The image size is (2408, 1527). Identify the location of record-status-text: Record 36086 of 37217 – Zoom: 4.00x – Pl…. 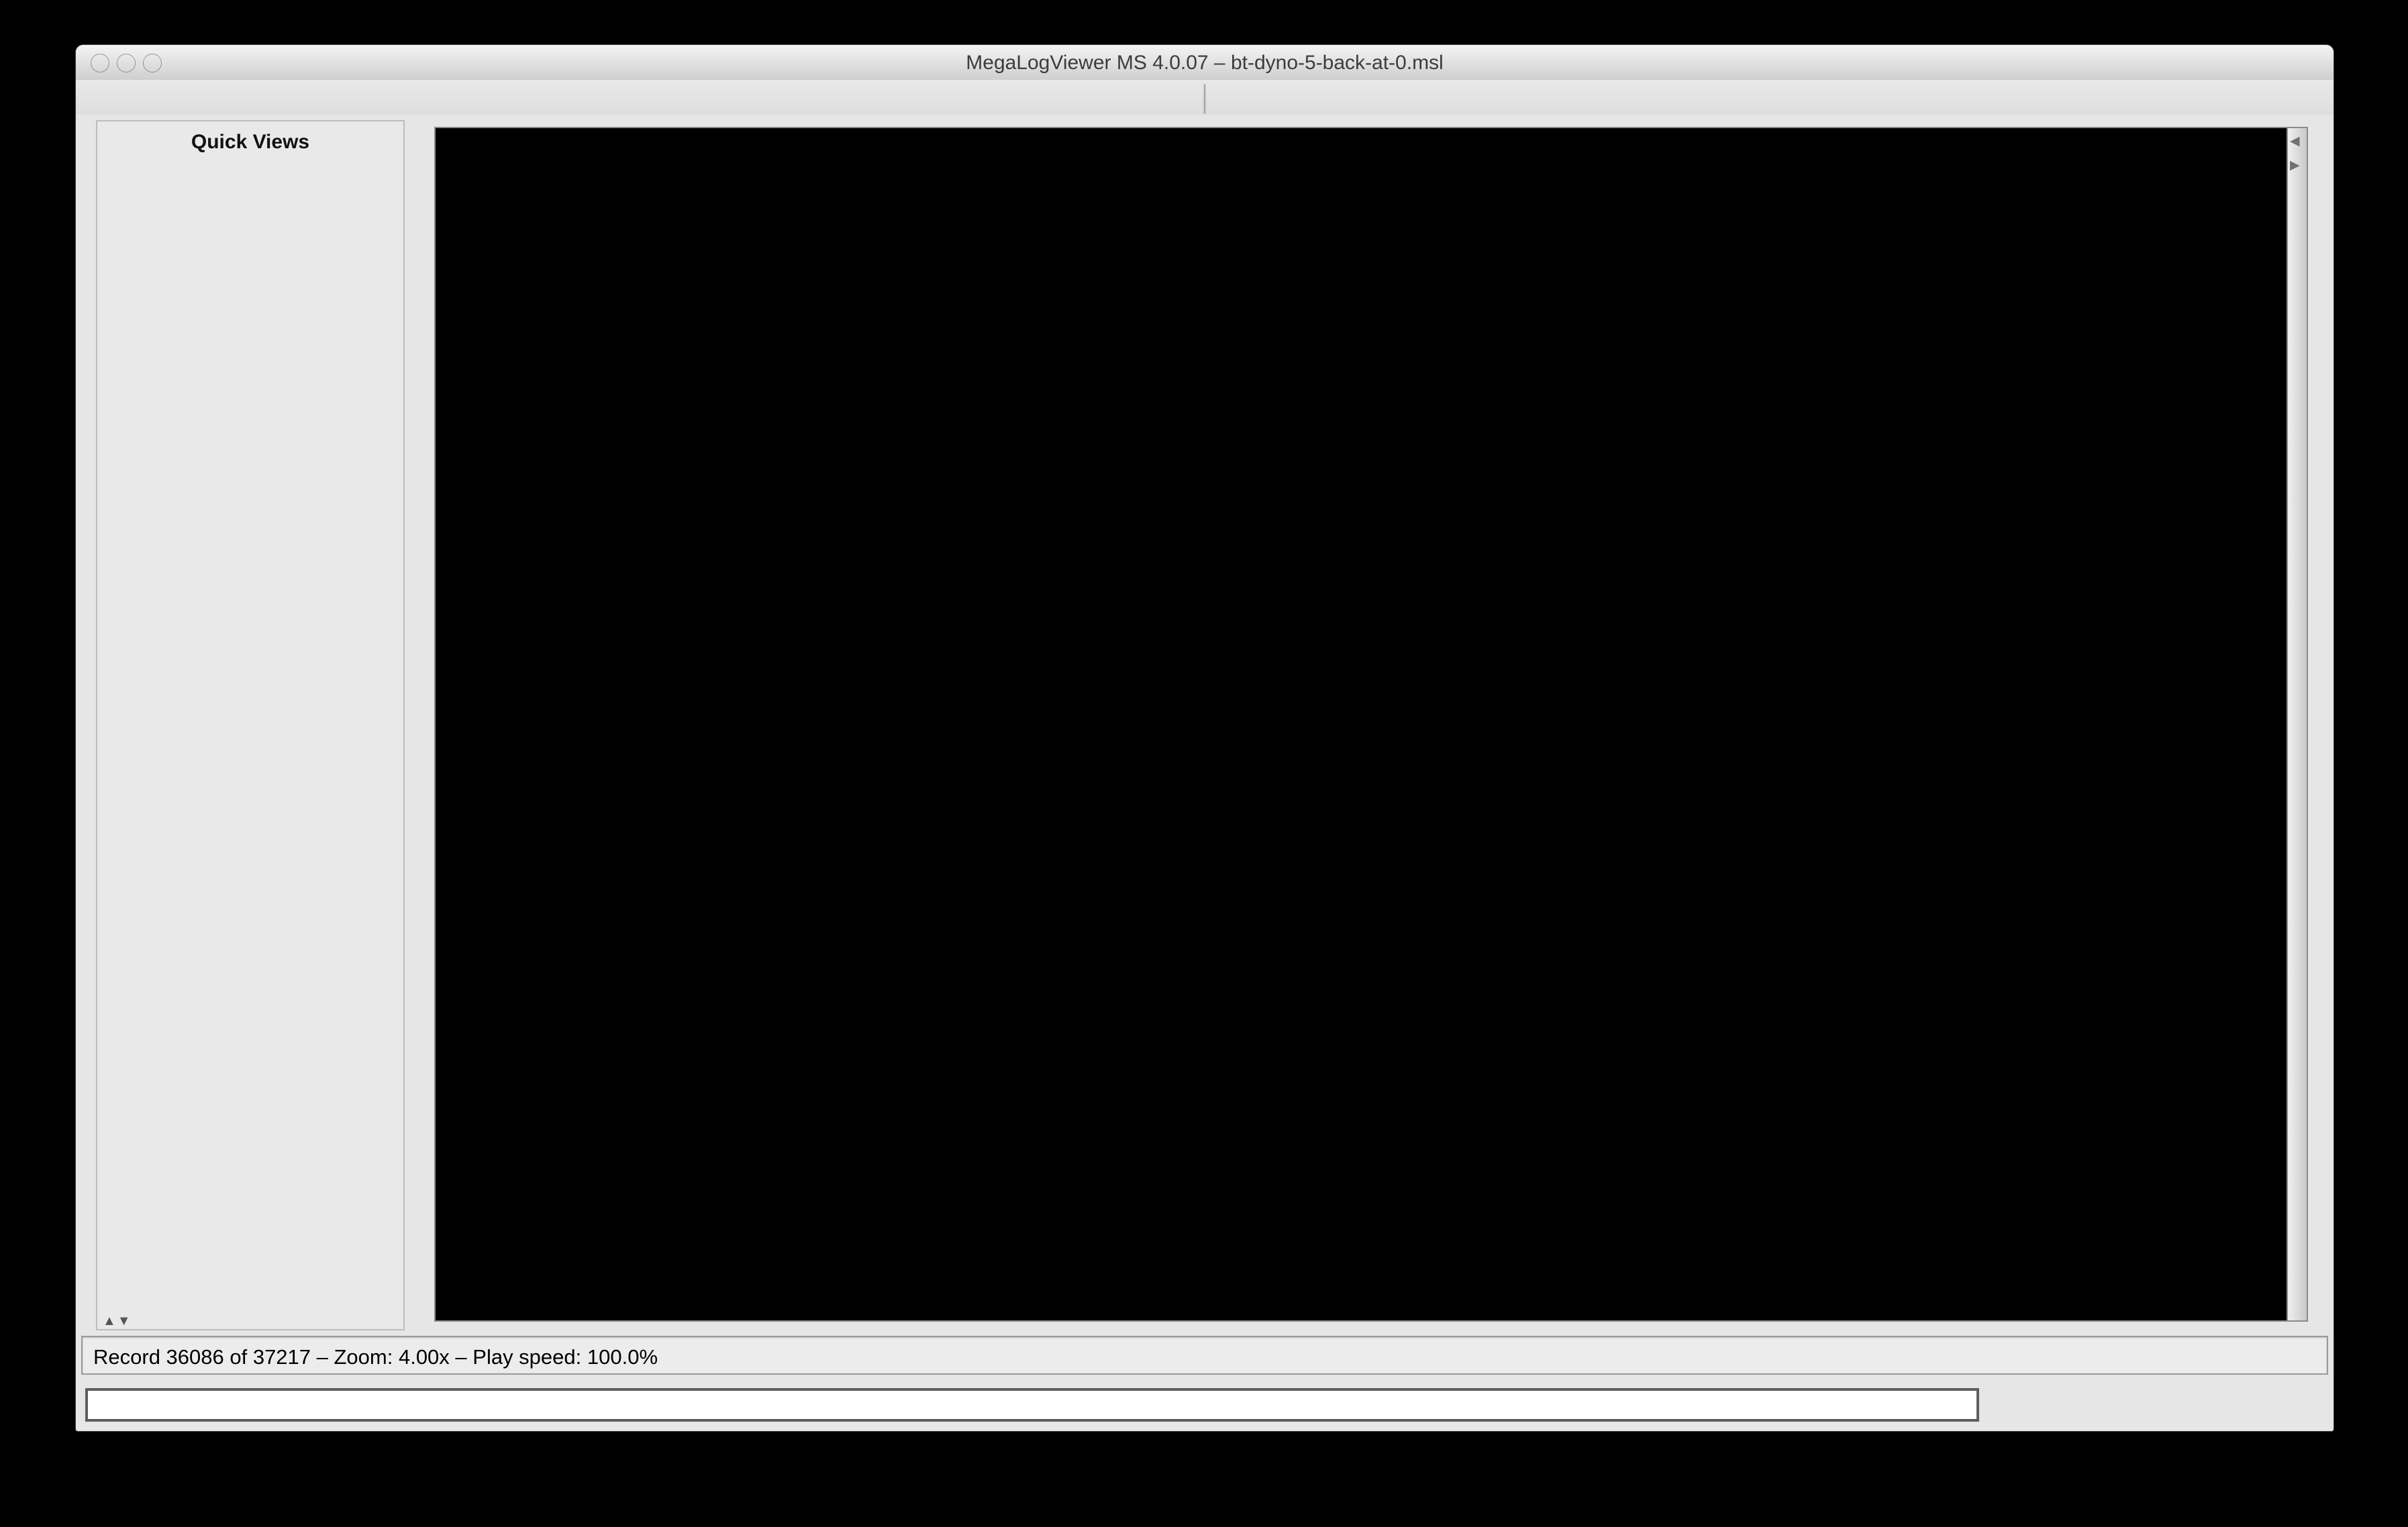
(376, 1357).